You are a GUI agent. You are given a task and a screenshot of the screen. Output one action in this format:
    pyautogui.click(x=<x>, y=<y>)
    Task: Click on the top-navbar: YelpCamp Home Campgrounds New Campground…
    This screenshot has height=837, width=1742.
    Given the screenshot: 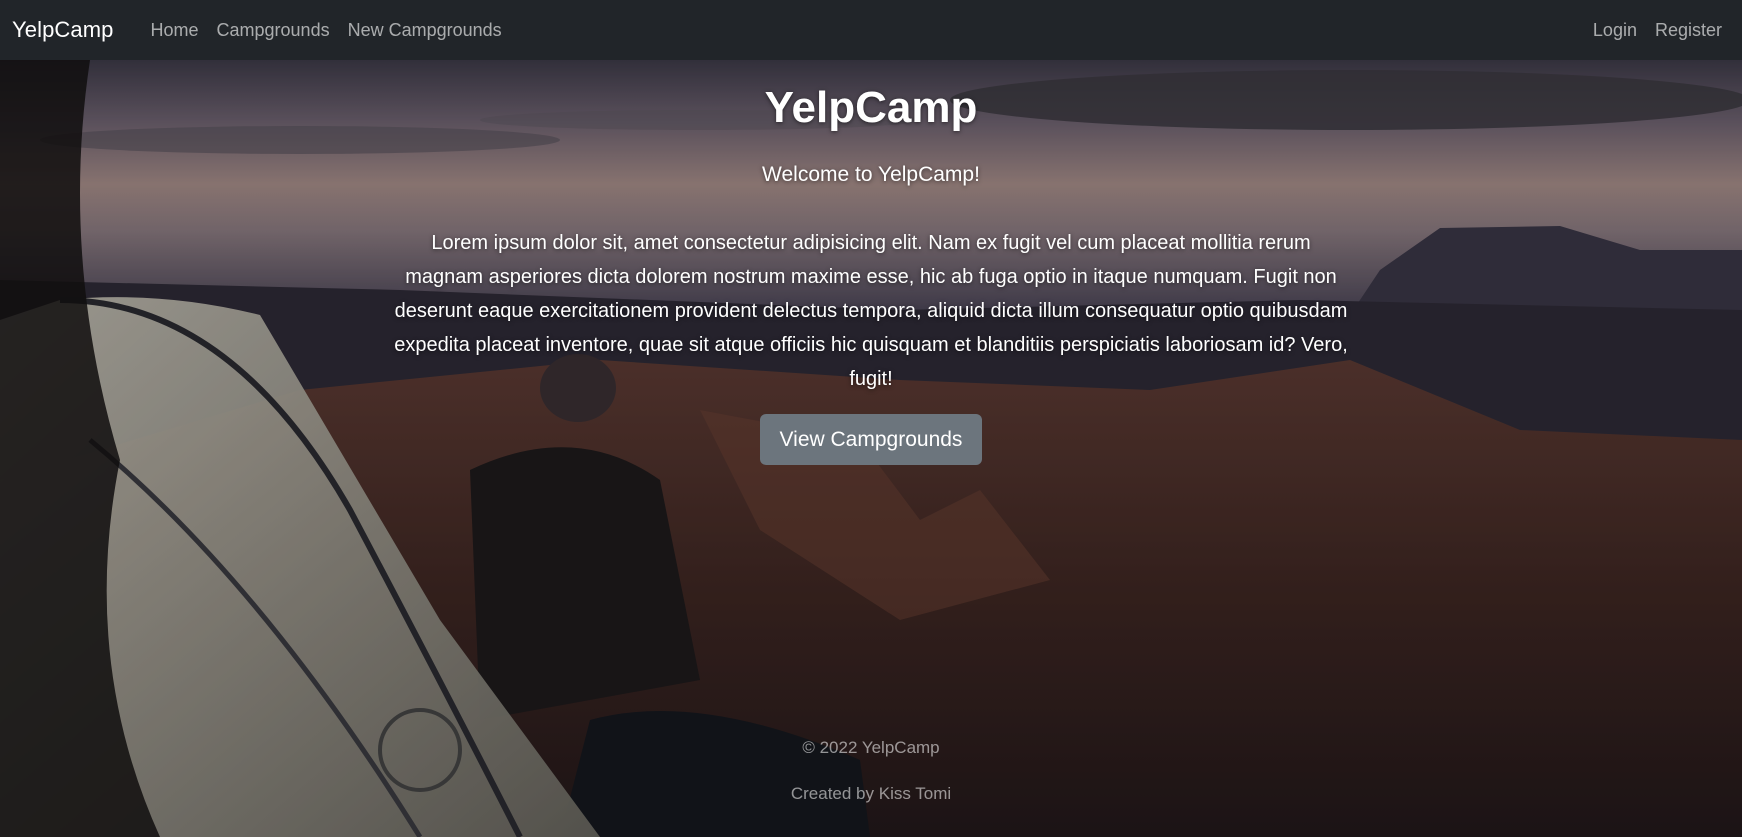 What is the action you would take?
    pyautogui.click(x=871, y=30)
    